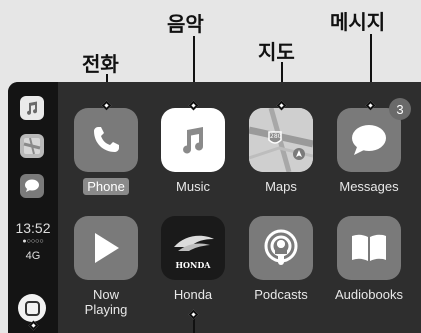 This screenshot has height=333, width=421. I want to click on home-button, so click(32, 308).